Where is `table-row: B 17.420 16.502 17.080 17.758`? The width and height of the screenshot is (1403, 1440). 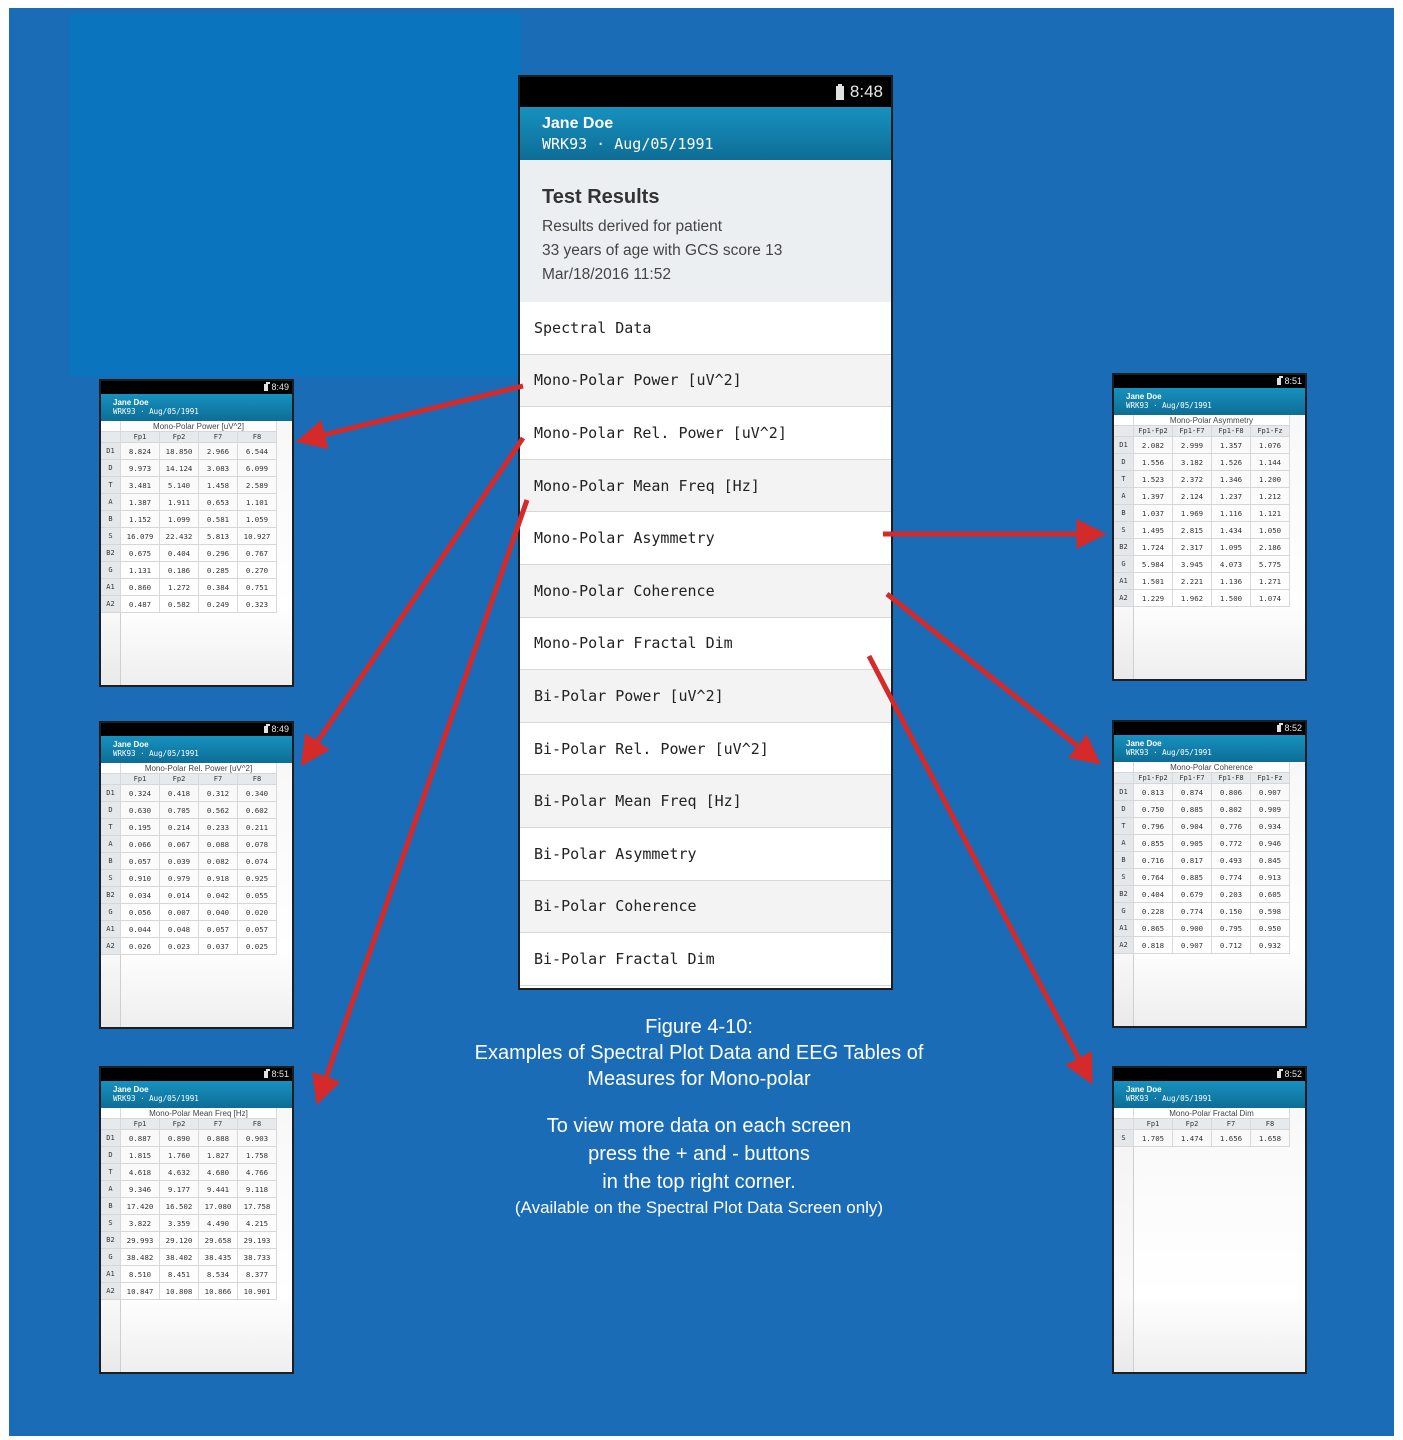
table-row: B 17.420 16.502 17.080 17.758 is located at coordinates (189, 1206).